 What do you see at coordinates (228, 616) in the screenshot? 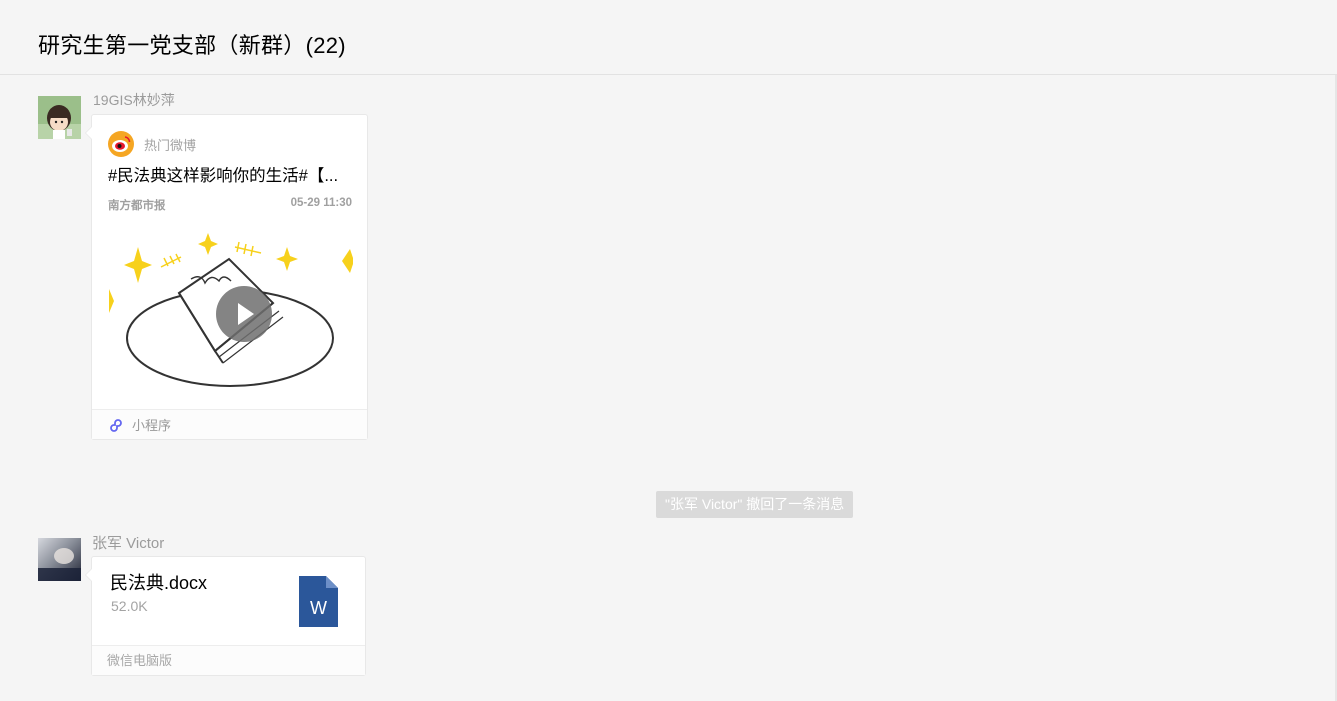
I see `file-card: 民法典.docx 52.0K W 微信电脑版` at bounding box center [228, 616].